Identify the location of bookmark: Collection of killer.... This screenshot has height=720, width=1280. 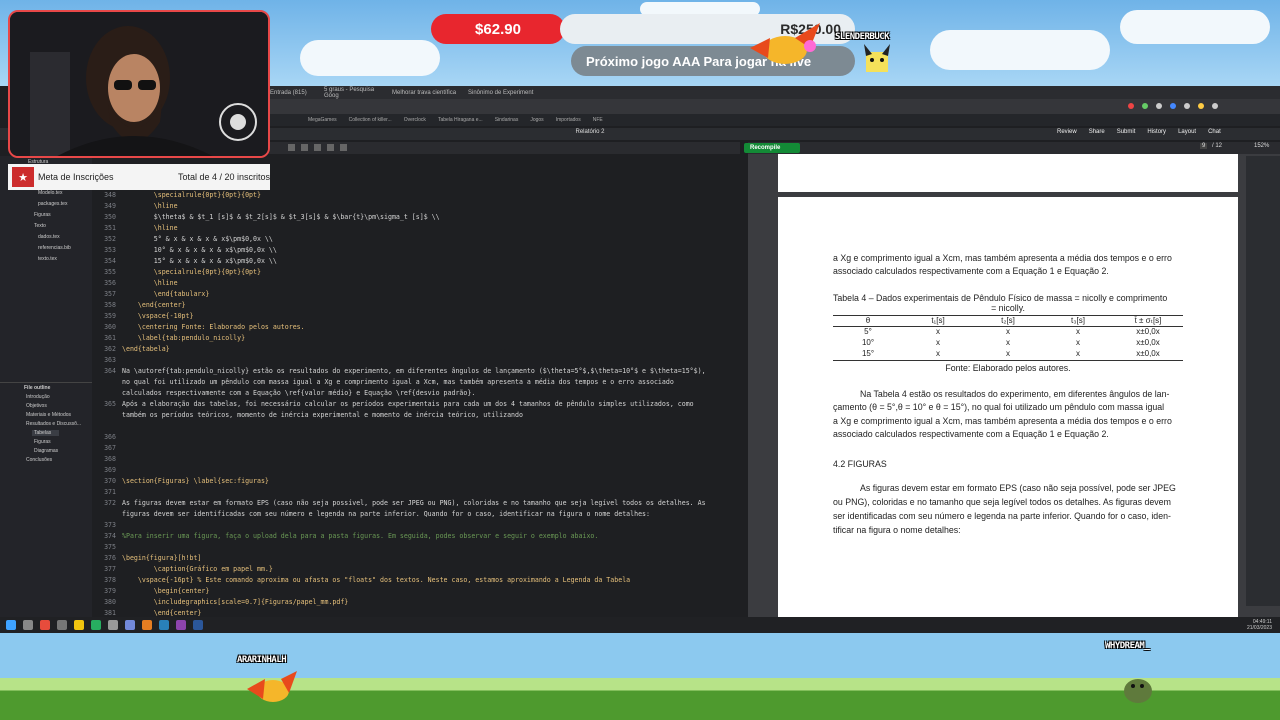
(370, 120).